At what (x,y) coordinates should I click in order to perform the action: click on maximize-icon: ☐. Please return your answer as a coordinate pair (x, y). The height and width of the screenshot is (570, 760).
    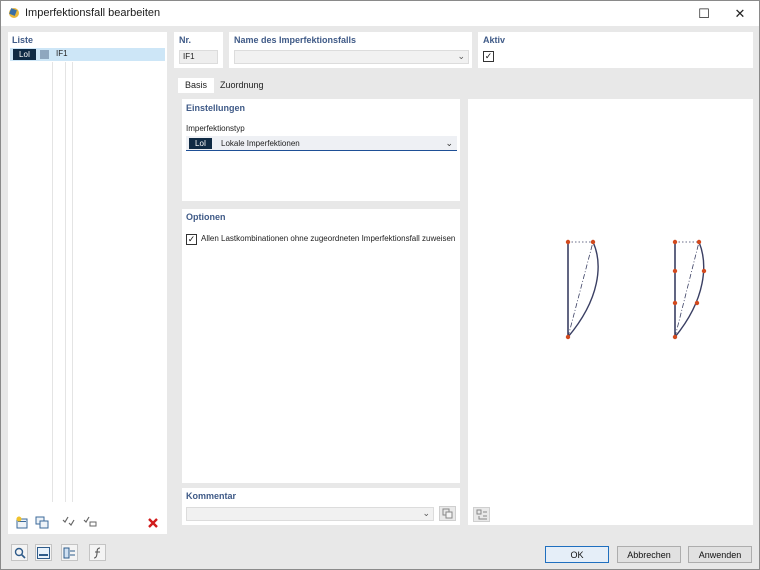
    Looking at the image, I should click on (704, 13).